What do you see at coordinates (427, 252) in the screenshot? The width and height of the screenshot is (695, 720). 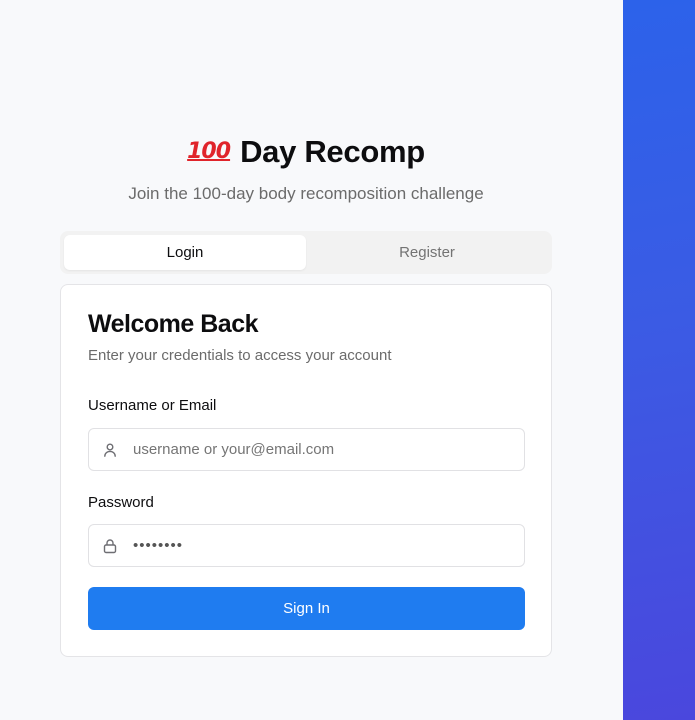 I see `tab-register: Register` at bounding box center [427, 252].